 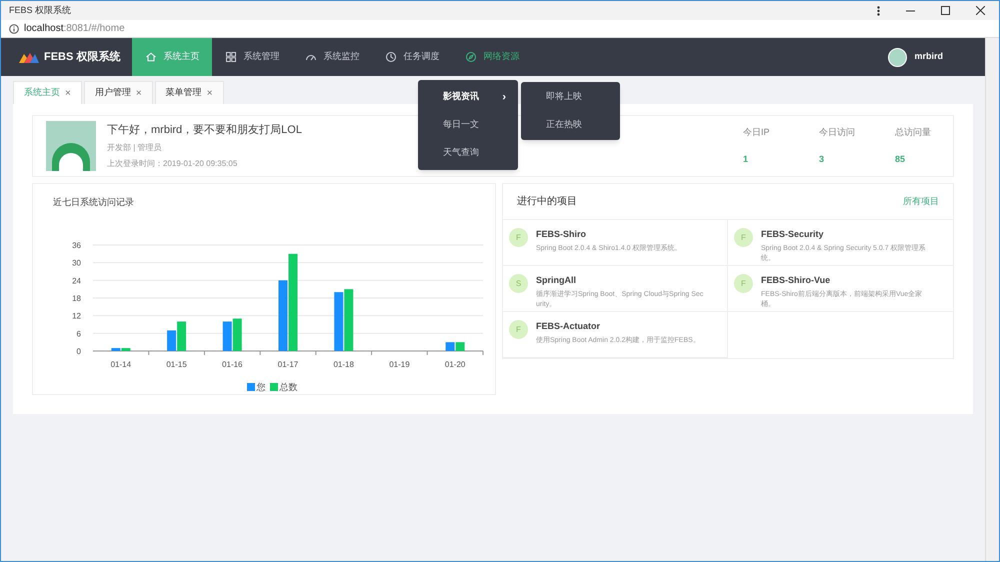 What do you see at coordinates (40, 10) in the screenshot?
I see `window-title: FEBS 权限系统` at bounding box center [40, 10].